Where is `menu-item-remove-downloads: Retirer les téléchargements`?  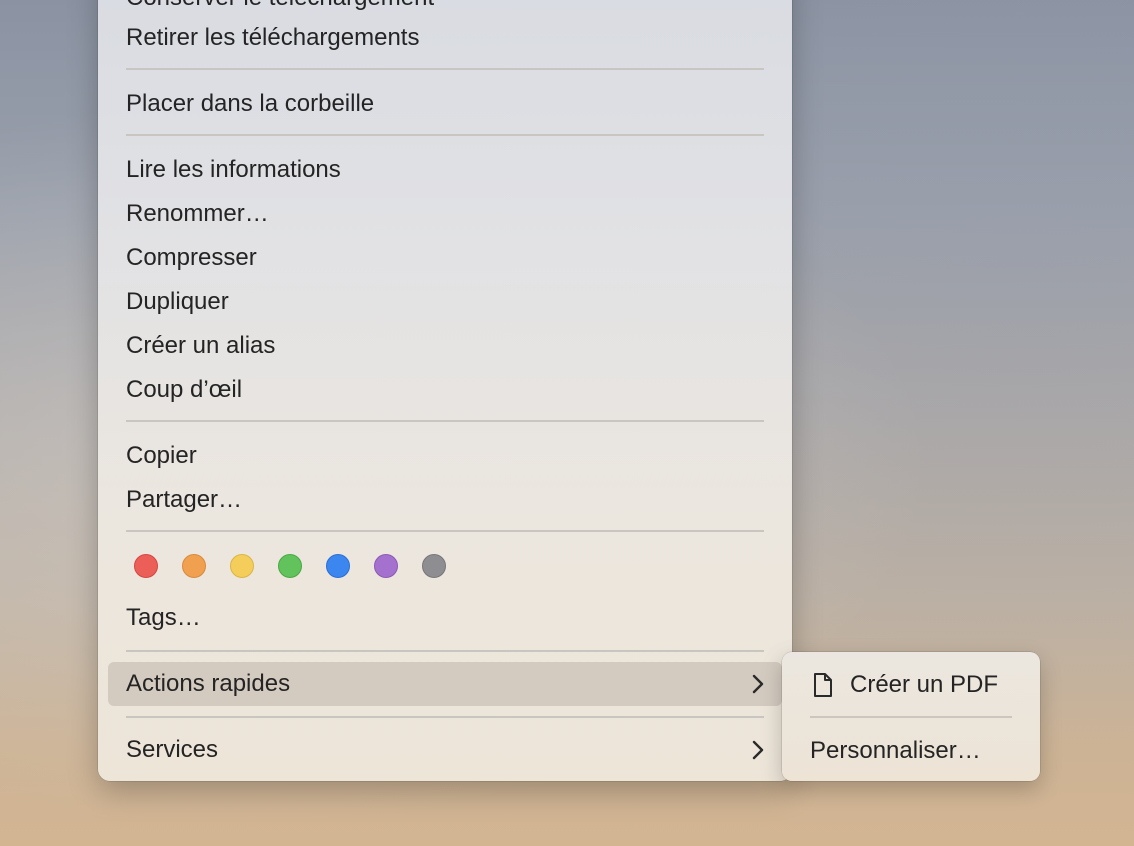
menu-item-remove-downloads: Retirer les téléchargements is located at coordinates (272, 38).